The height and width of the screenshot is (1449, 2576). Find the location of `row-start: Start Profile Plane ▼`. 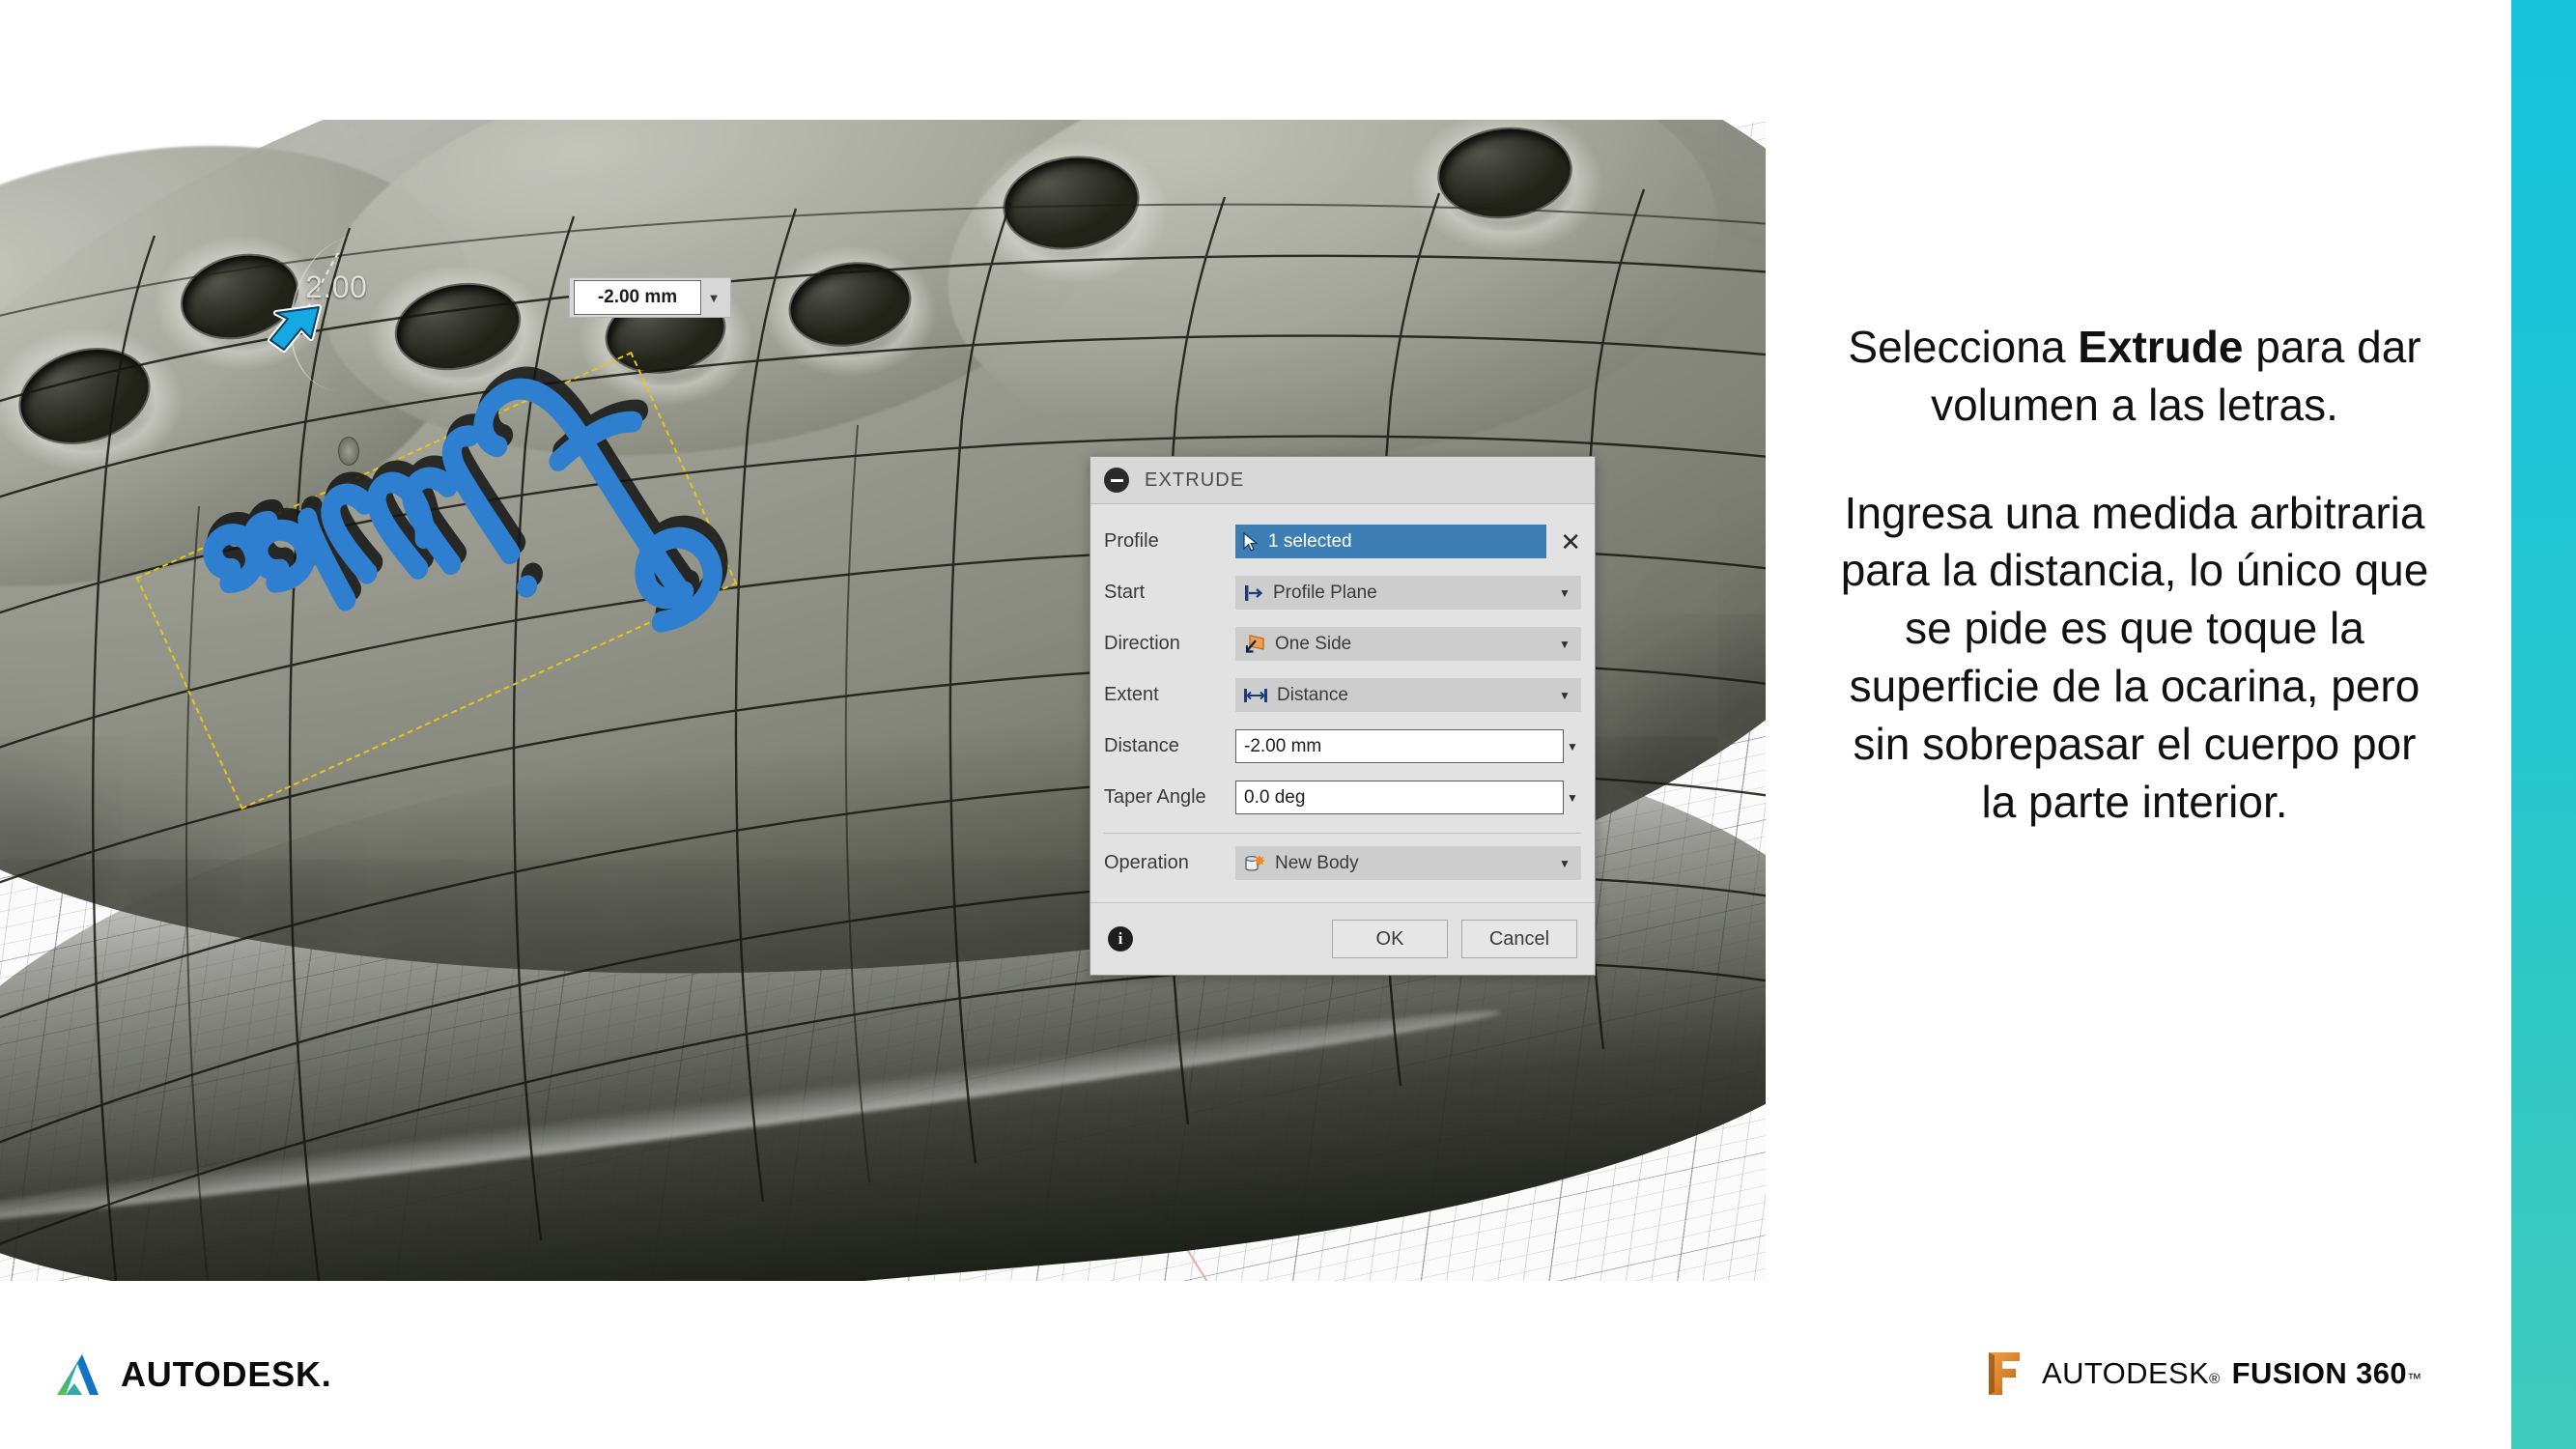

row-start: Start Profile Plane ▼ is located at coordinates (1342, 592).